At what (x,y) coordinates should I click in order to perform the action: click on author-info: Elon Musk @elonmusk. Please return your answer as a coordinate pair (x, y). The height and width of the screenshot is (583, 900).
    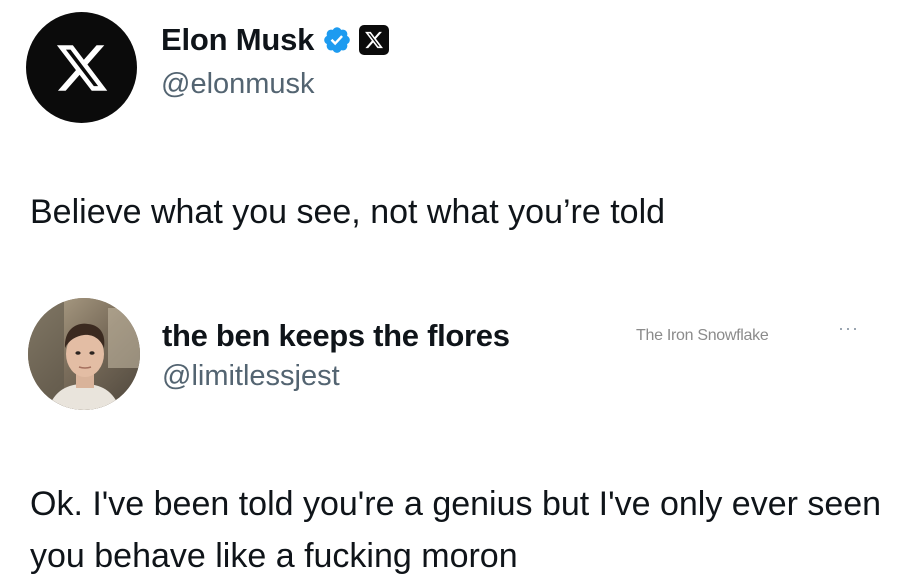
    Looking at the image, I should click on (275, 60).